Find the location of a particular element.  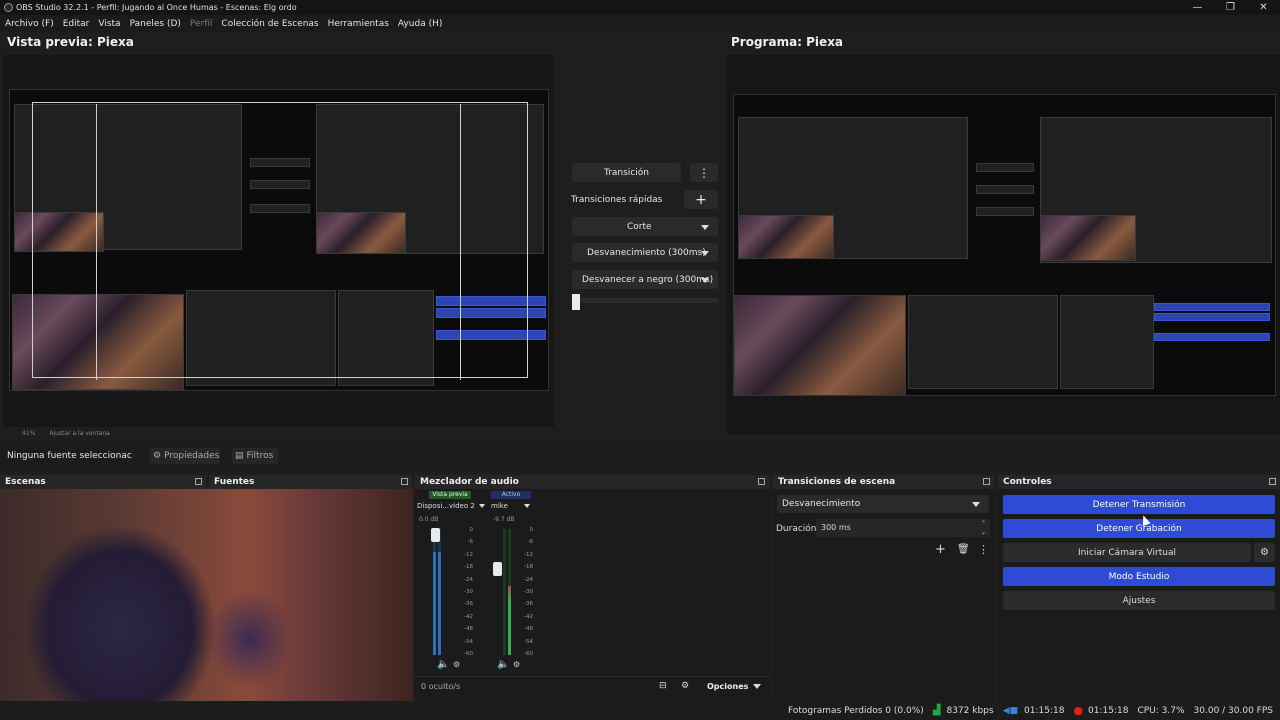

studio-mode-button: Modo Estudio is located at coordinates (1139, 576).